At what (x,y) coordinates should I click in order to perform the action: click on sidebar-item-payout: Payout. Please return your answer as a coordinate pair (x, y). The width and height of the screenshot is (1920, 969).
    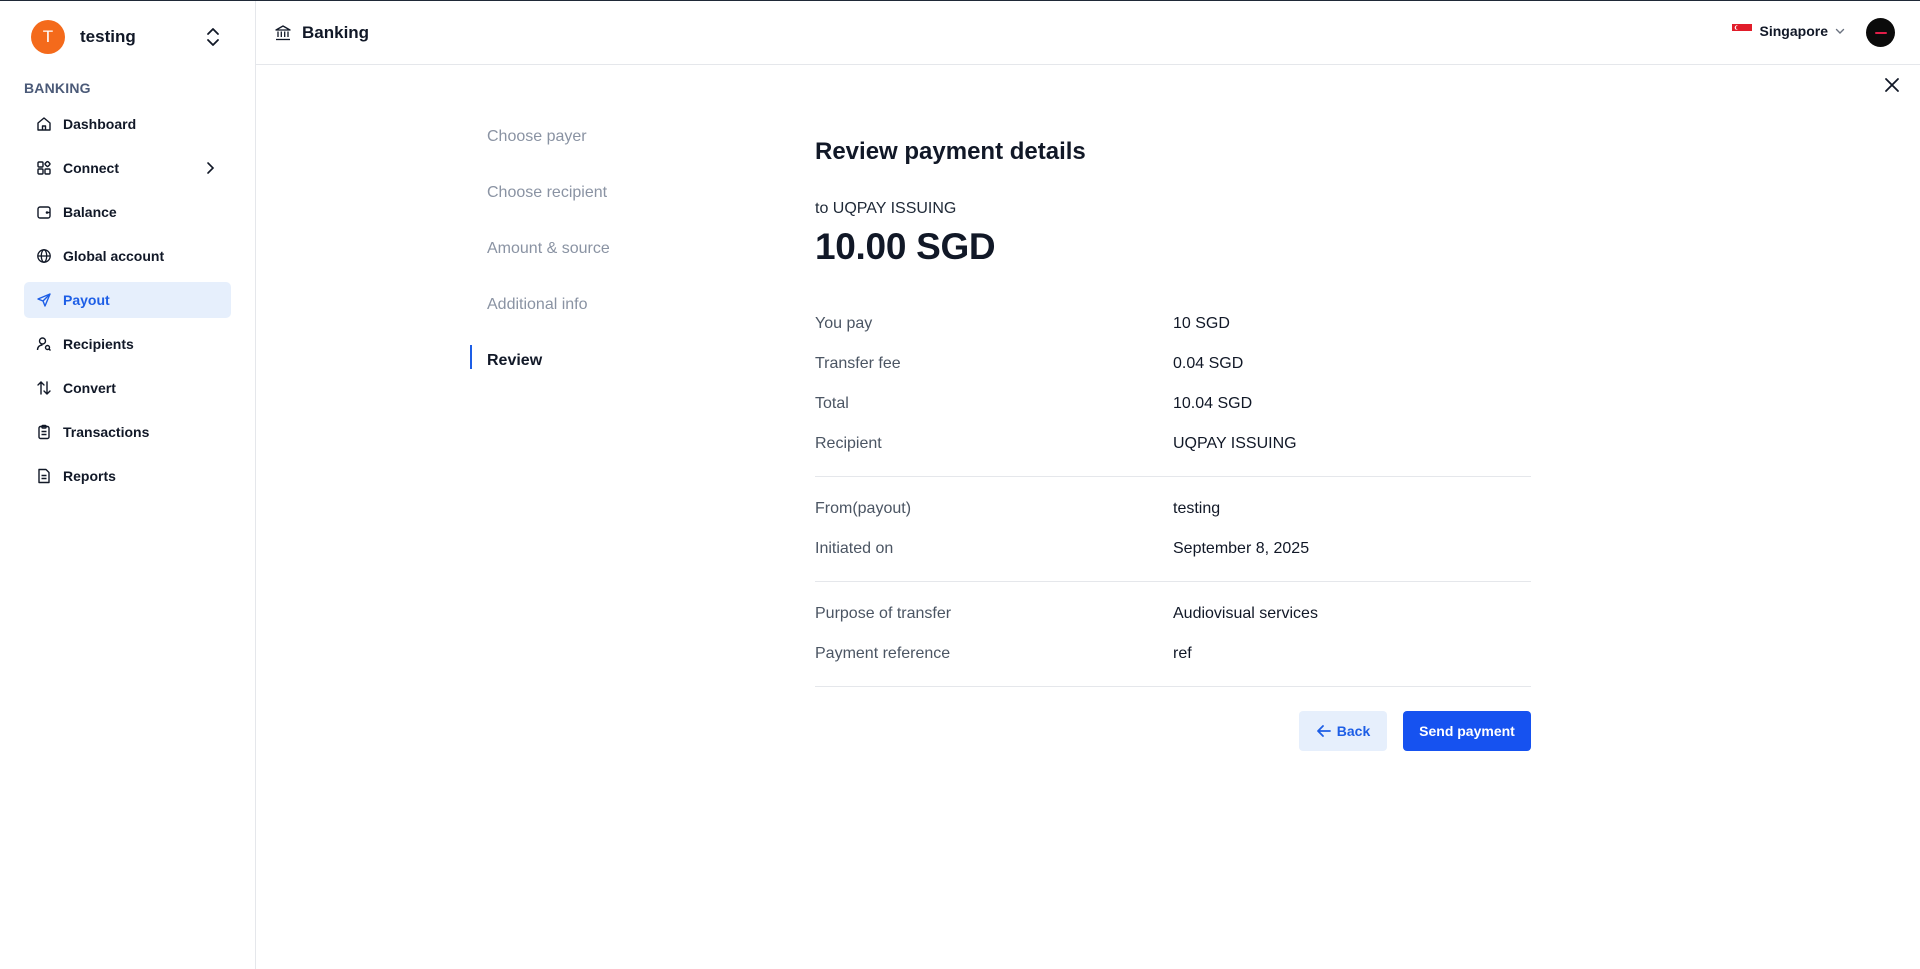
    Looking at the image, I should click on (127, 300).